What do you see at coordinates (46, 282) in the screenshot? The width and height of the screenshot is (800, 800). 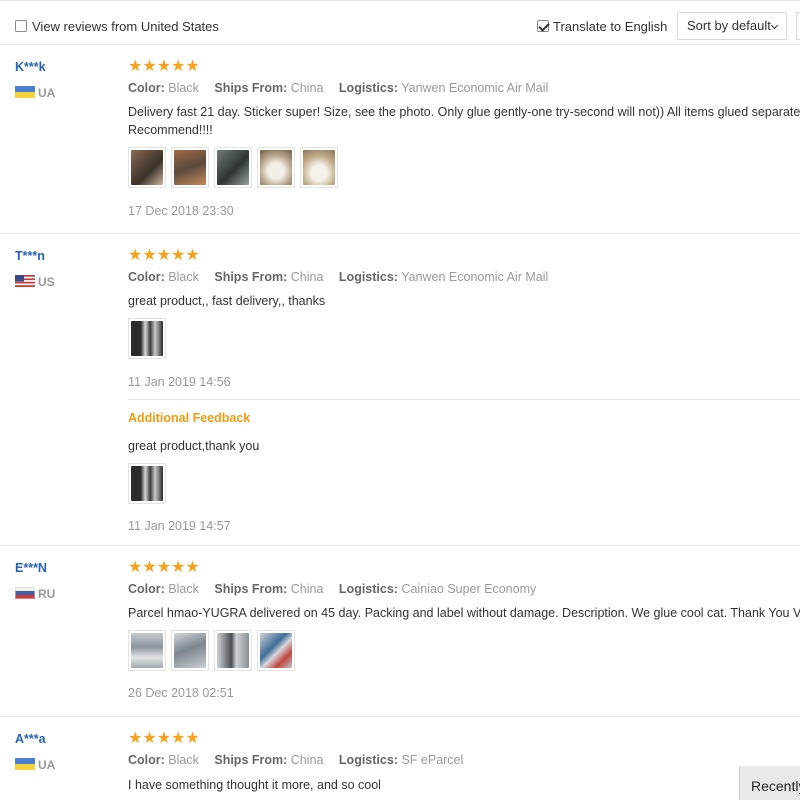 I see `reviewer-country: US` at bounding box center [46, 282].